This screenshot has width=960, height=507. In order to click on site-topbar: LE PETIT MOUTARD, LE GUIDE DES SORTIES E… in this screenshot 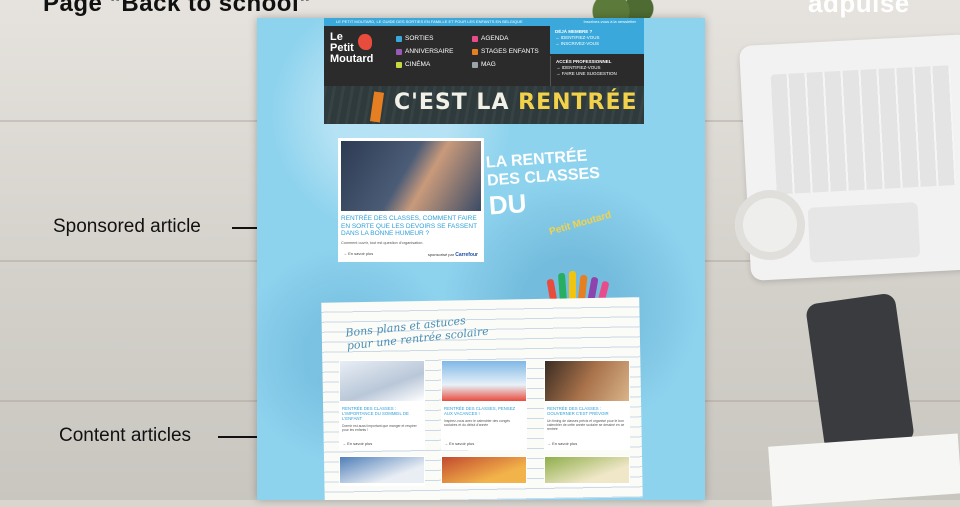, I will do `click(484, 22)`.